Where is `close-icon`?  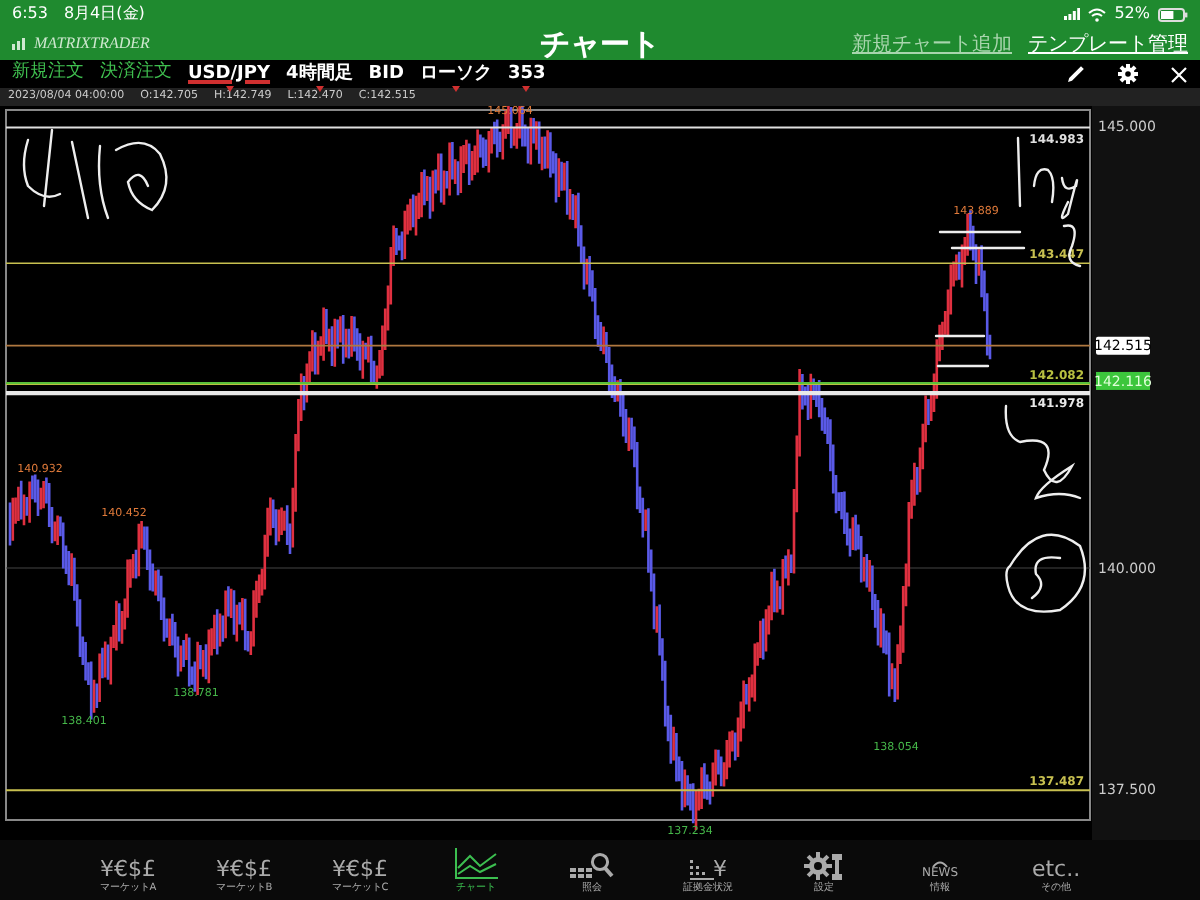
close-icon is located at coordinates (1179, 74).